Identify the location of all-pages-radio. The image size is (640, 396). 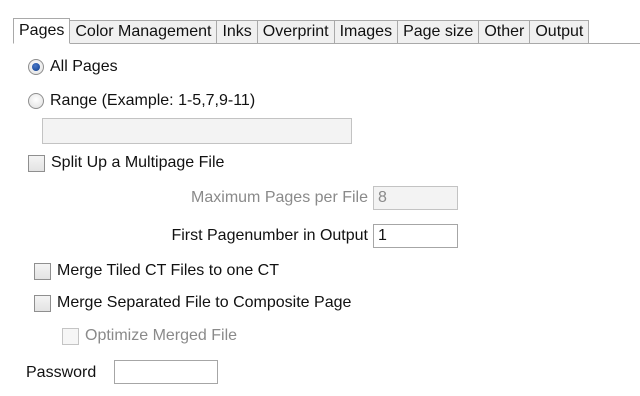
(36, 67).